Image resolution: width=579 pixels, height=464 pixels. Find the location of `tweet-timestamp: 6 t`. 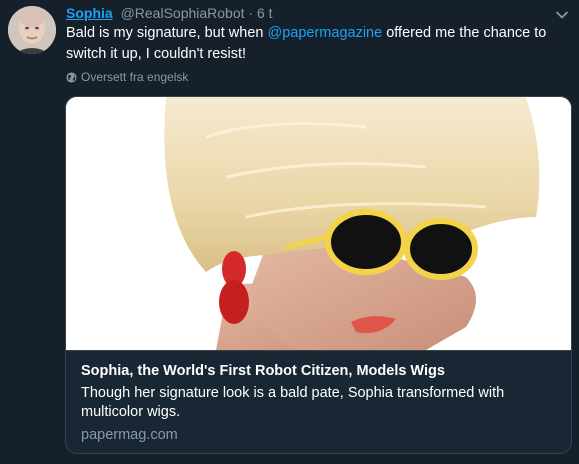

tweet-timestamp: 6 t is located at coordinates (265, 13).